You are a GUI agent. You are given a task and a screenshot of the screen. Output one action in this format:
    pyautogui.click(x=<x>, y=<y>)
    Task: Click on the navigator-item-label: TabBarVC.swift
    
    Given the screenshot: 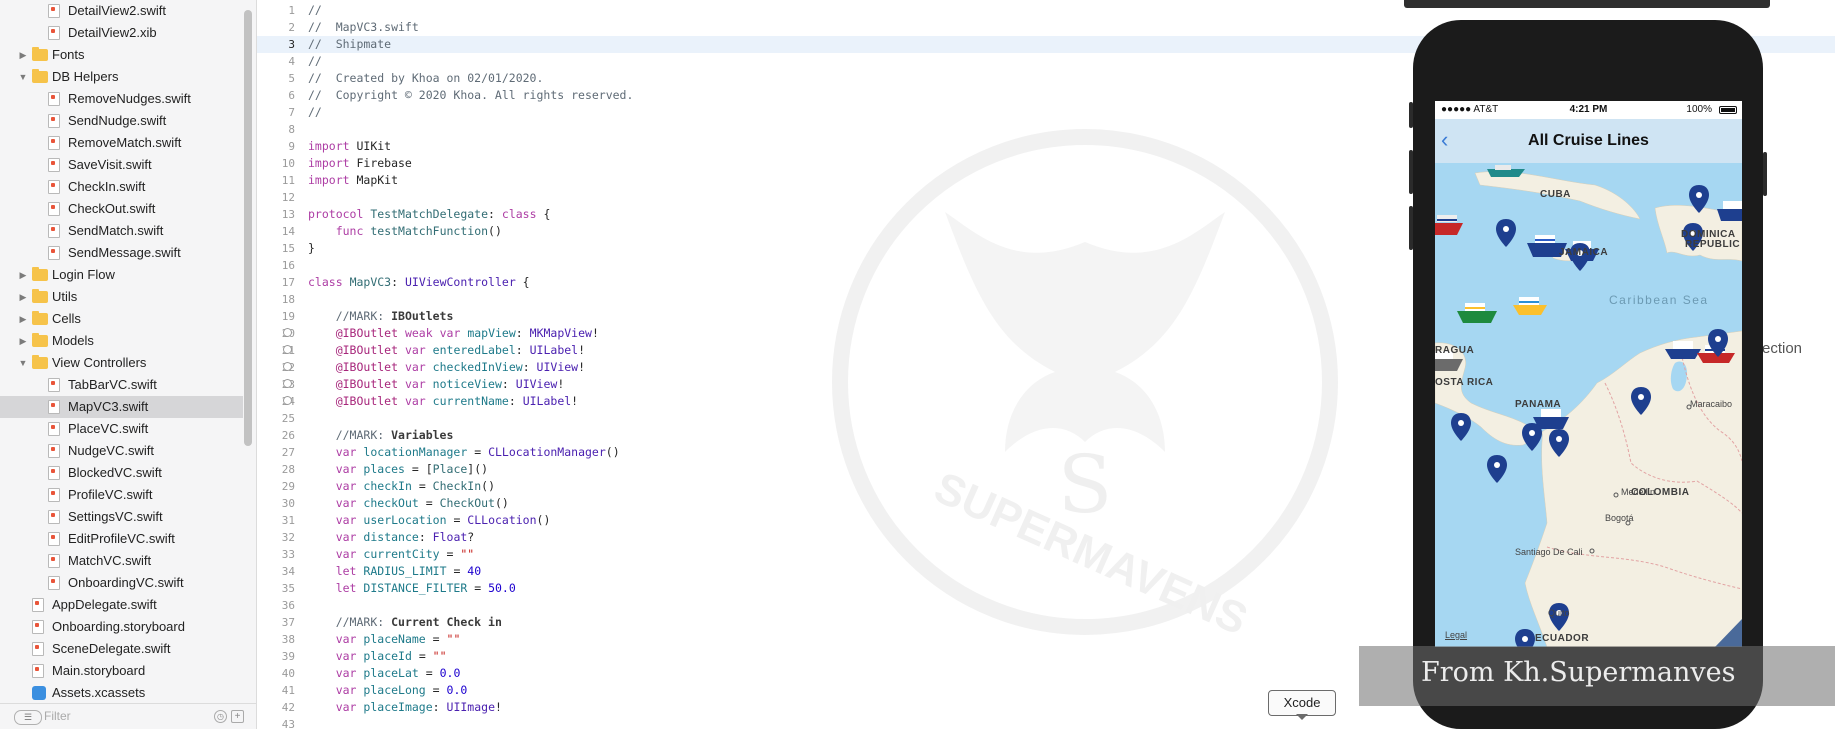 What is the action you would take?
    pyautogui.click(x=112, y=384)
    